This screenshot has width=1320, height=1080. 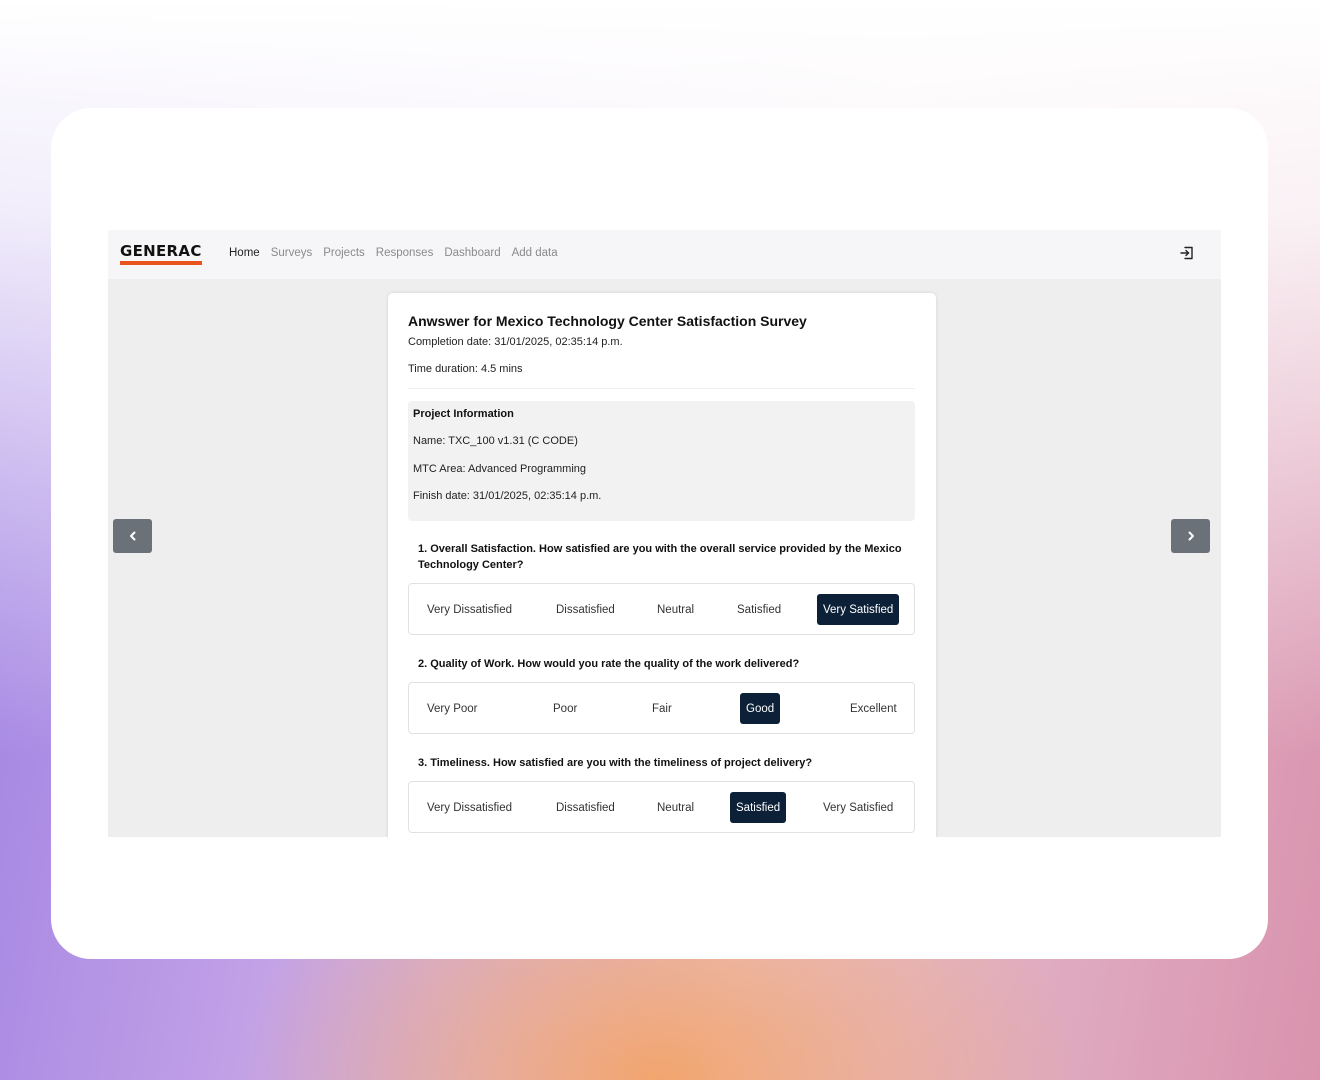 I want to click on nav-dashboard: Dashboard, so click(x=472, y=253).